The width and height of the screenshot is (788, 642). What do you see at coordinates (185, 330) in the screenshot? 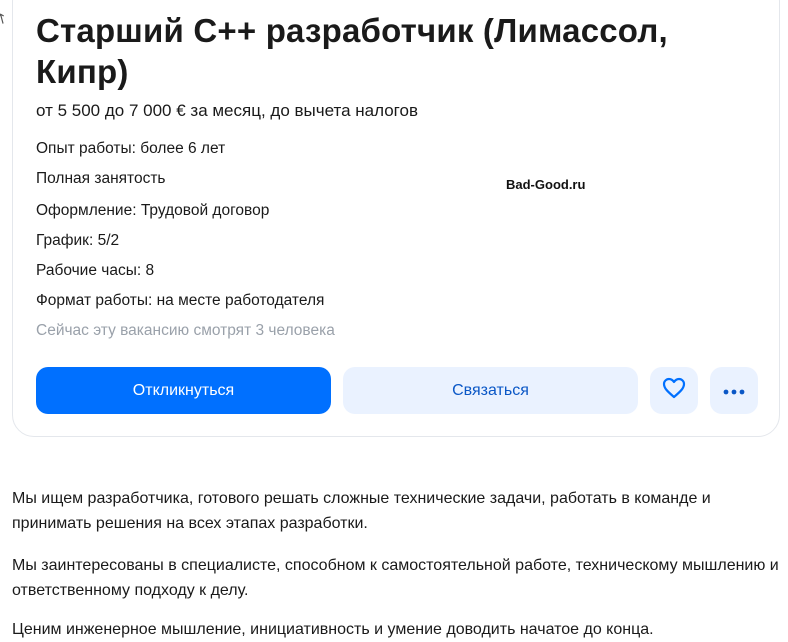
I see `viewers-count: Сейчас эту вакансию смотрят 3 человека` at bounding box center [185, 330].